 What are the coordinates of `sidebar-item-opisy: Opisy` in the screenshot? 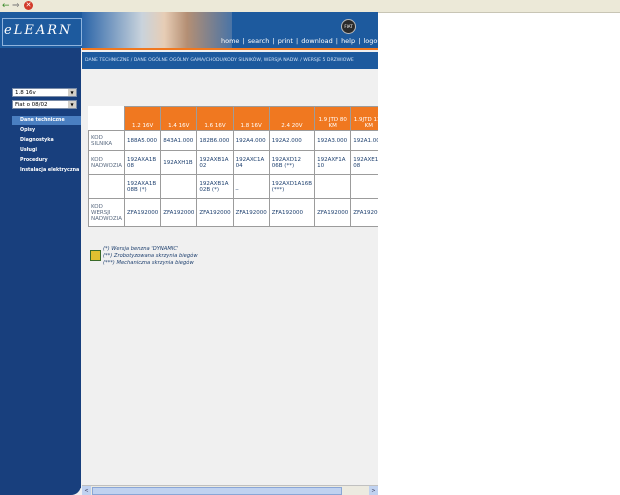 It's located at (46, 130).